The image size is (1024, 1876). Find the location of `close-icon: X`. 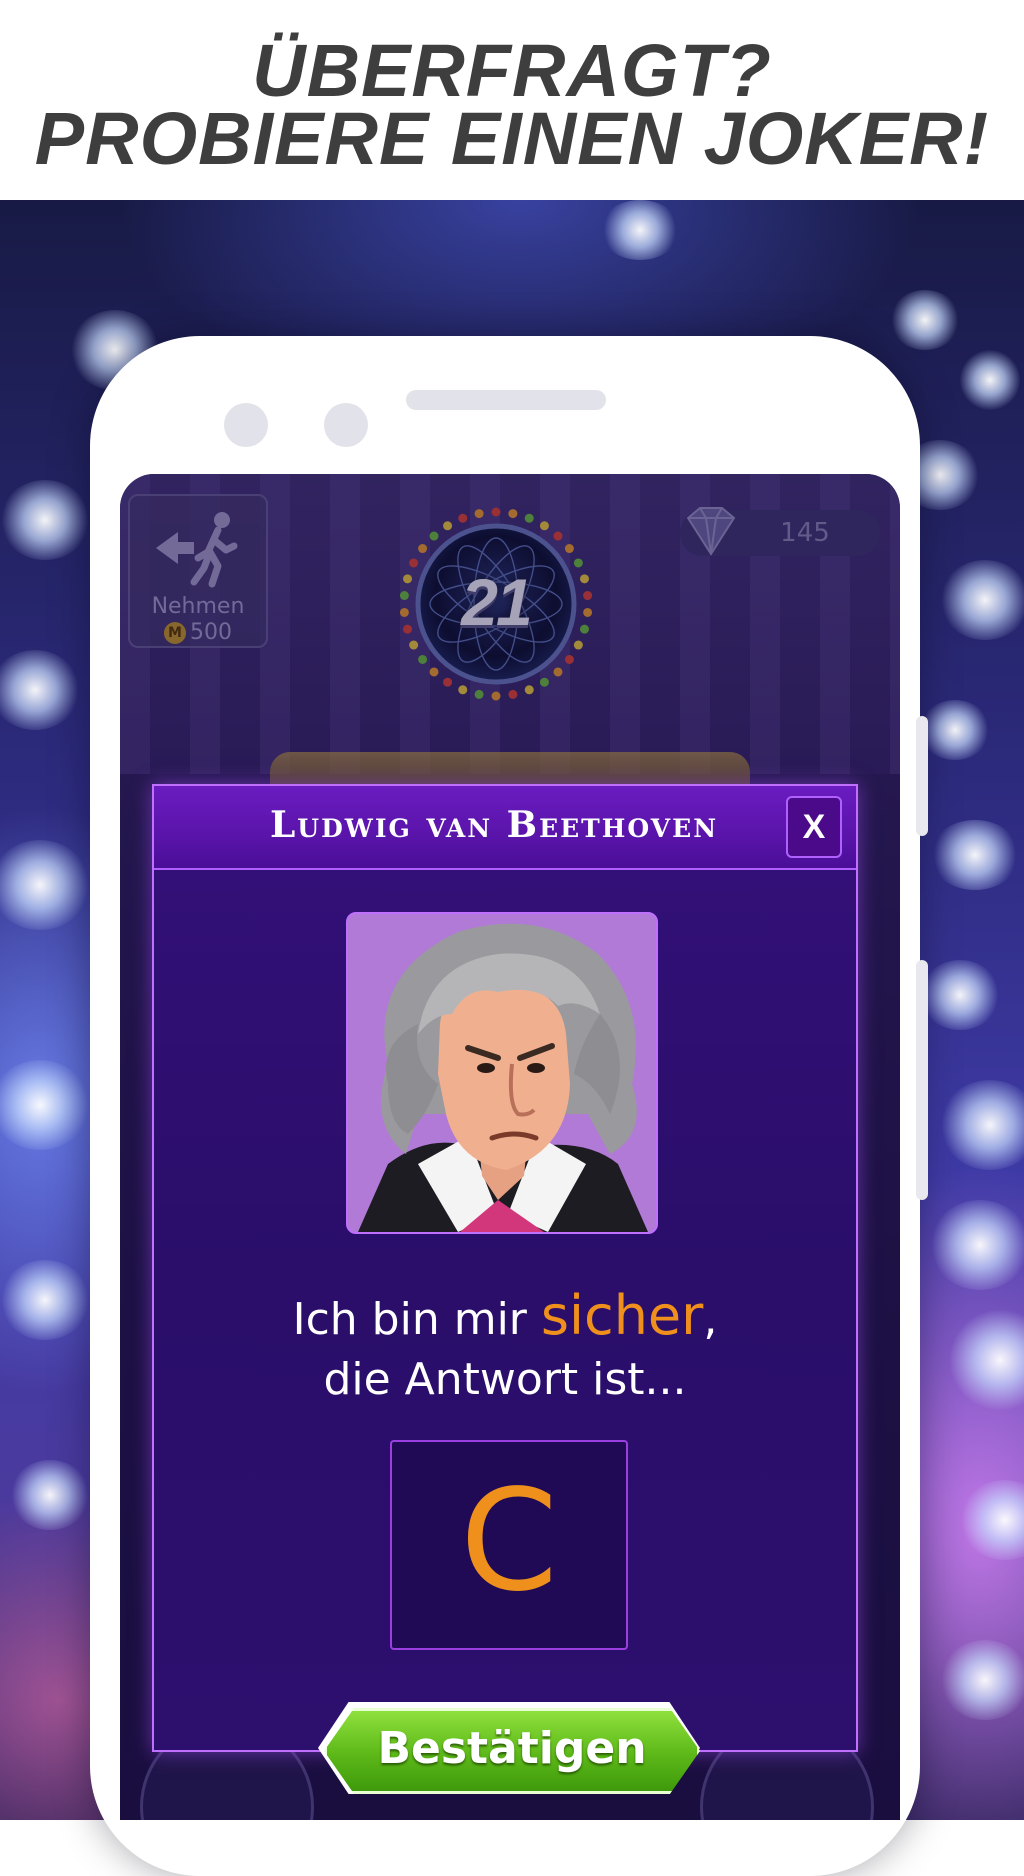

close-icon: X is located at coordinates (814, 827).